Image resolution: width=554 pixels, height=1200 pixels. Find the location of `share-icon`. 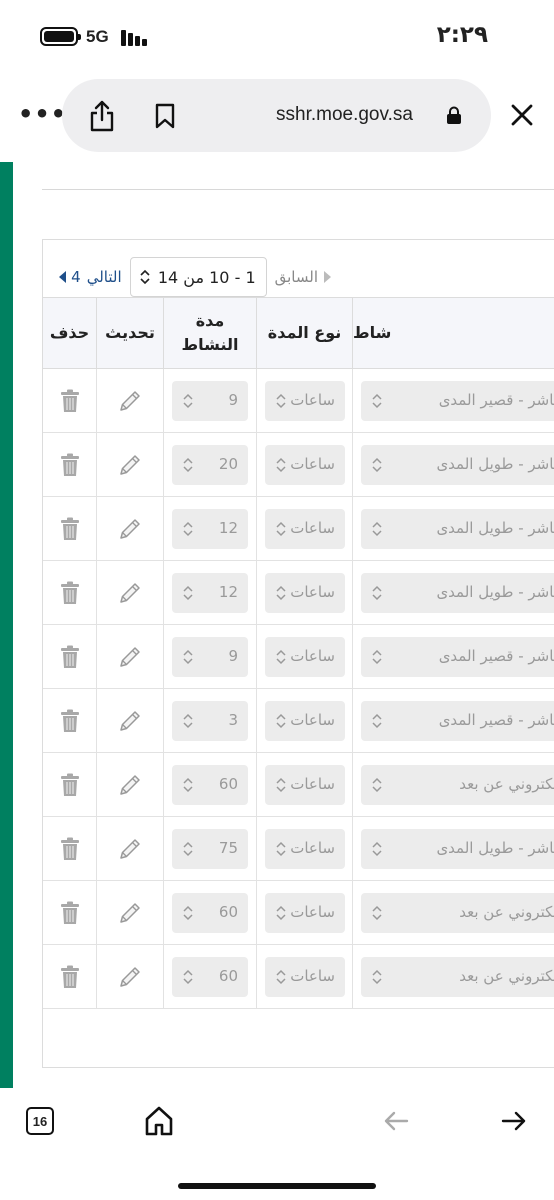

share-icon is located at coordinates (102, 116).